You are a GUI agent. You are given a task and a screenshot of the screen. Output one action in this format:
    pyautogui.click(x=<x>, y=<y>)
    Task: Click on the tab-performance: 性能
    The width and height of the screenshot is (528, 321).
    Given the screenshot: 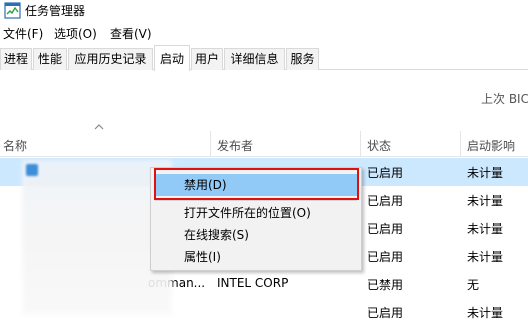 What is the action you would take?
    pyautogui.click(x=50, y=59)
    